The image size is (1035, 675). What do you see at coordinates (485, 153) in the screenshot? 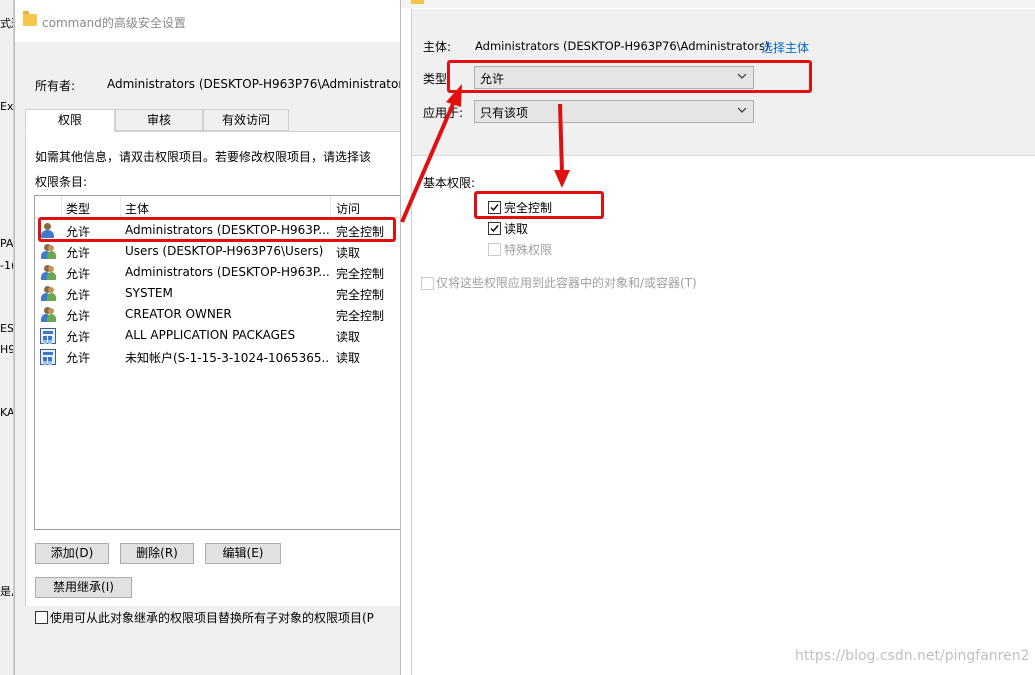
I see `annotation-arrows` at bounding box center [485, 153].